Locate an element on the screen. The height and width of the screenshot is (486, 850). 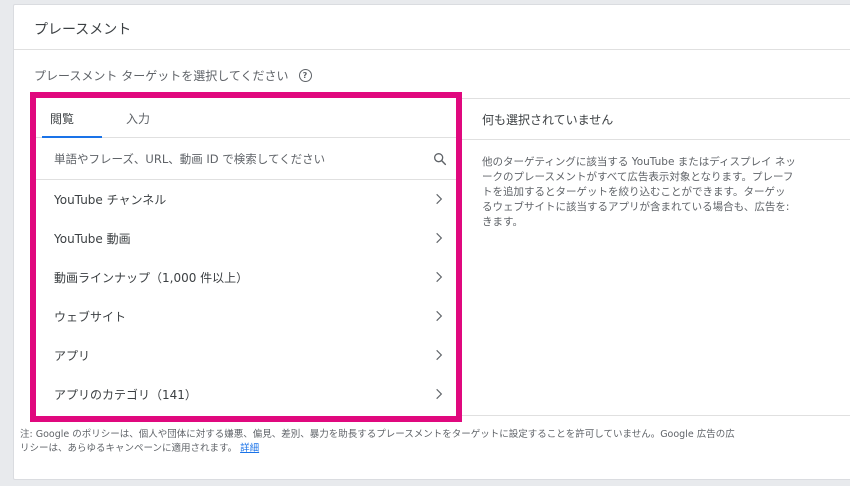
list-item-label: YouTube チャンネル is located at coordinates (110, 200).